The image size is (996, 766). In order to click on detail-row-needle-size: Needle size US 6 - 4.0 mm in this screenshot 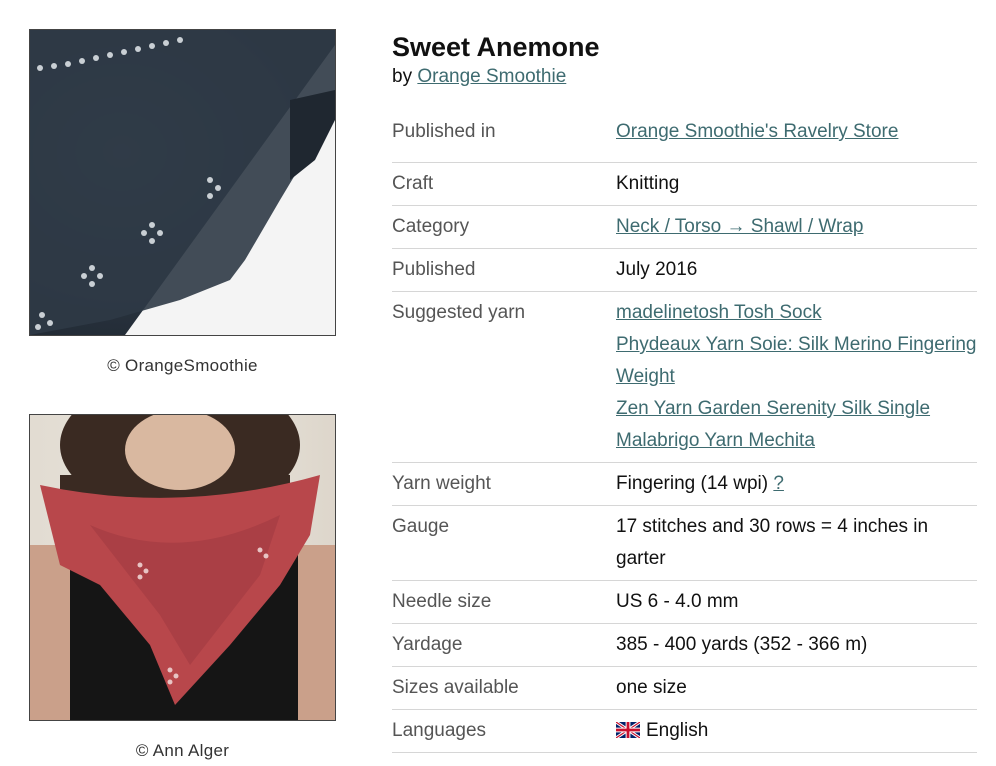, I will do `click(684, 602)`.